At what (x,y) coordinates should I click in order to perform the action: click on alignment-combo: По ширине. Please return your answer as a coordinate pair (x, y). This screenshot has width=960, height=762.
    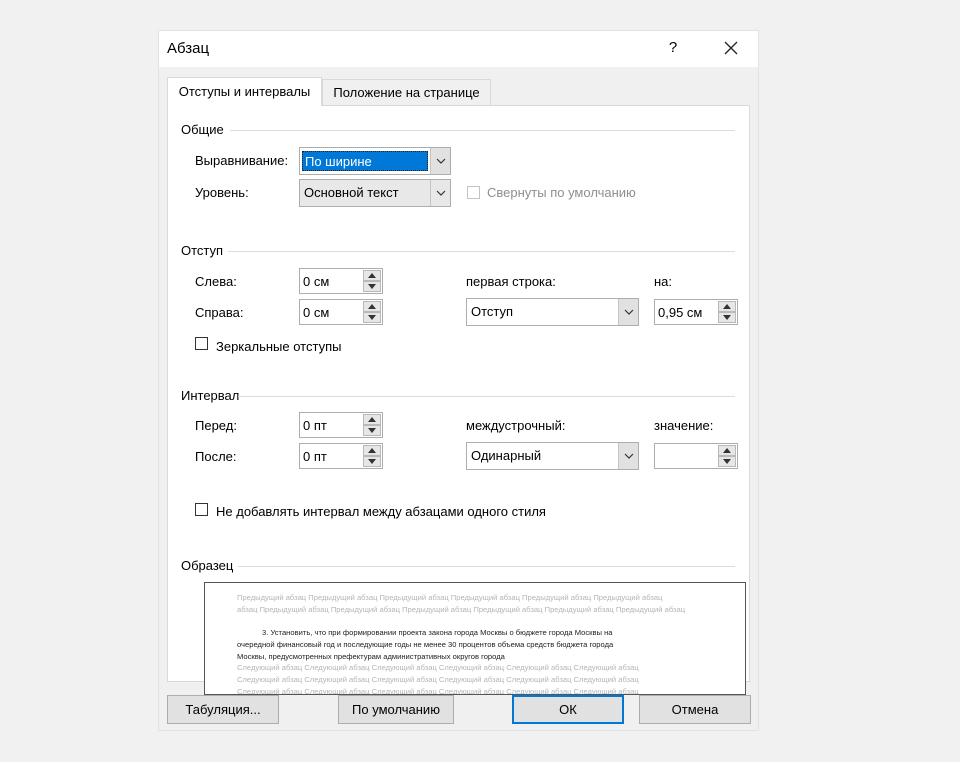
    Looking at the image, I should click on (375, 161).